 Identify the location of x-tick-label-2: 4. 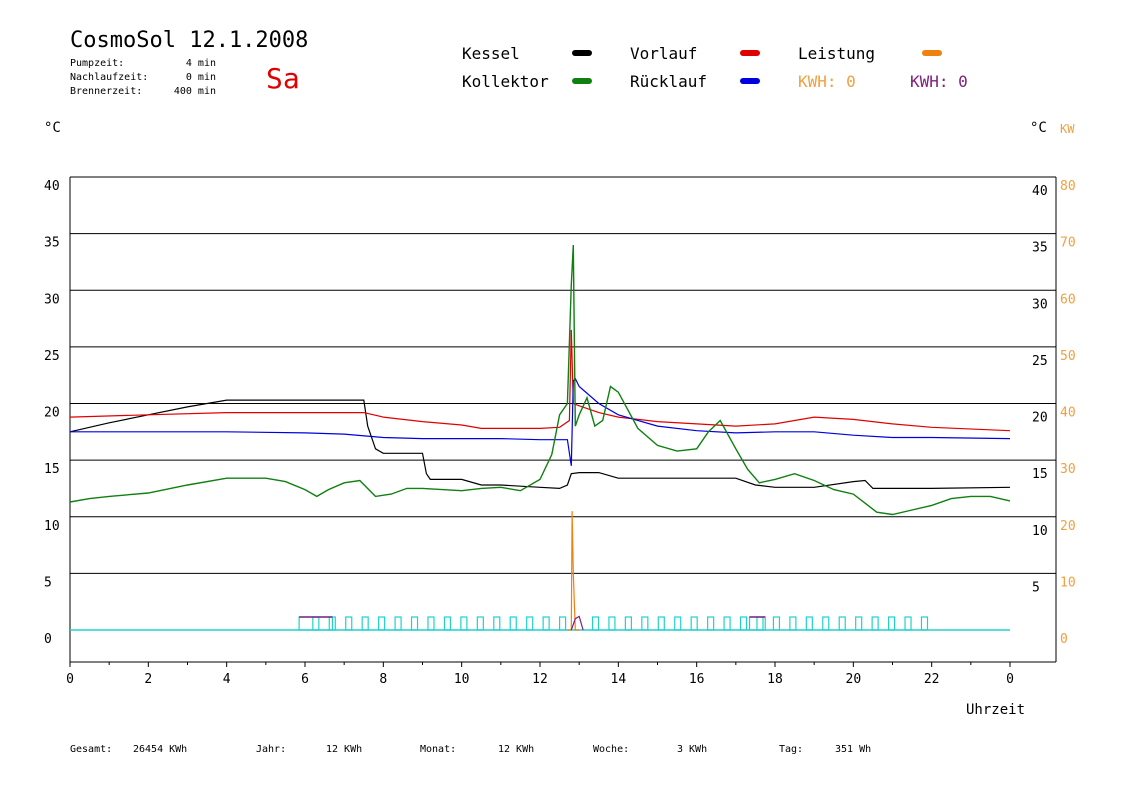
(227, 679).